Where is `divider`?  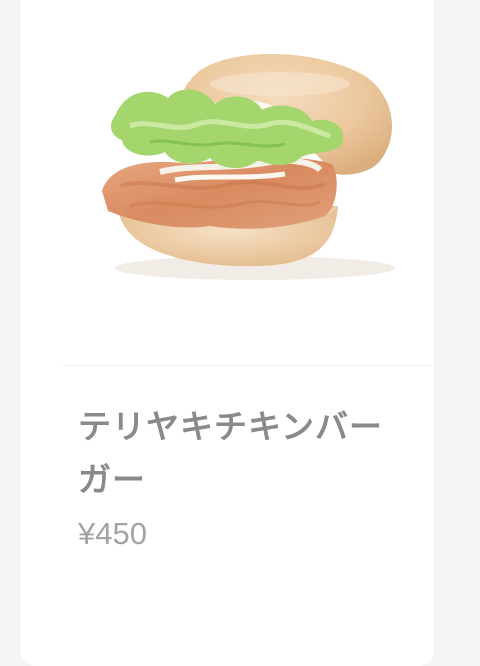 divider is located at coordinates (247, 365).